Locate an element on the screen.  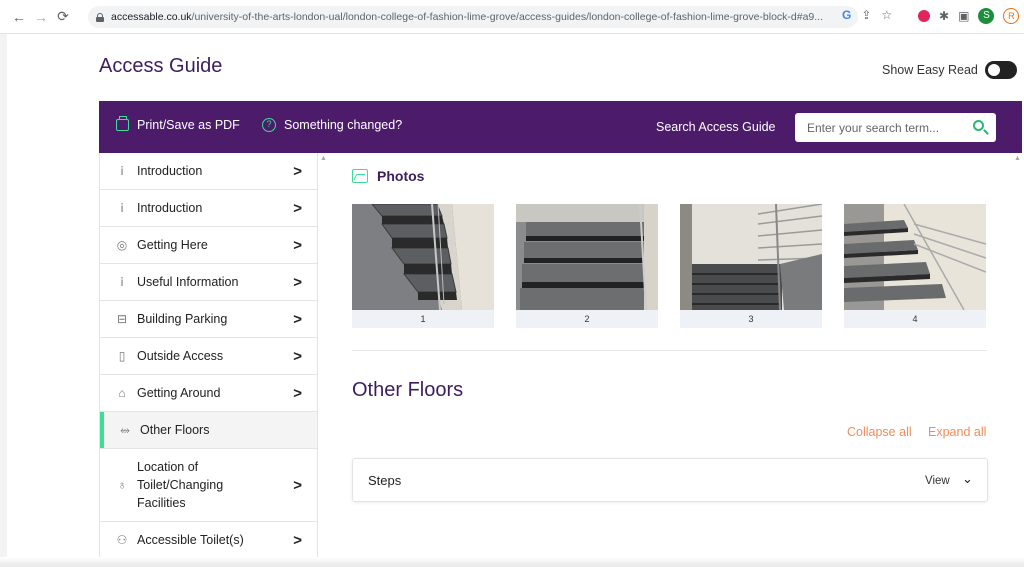
sidebar-item-getting-around: ⌂ Getting Around > is located at coordinates (208, 393).